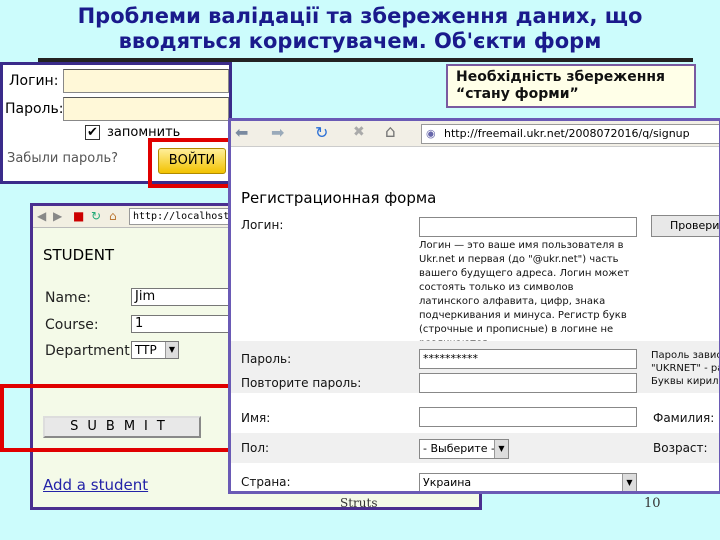 This screenshot has width=720, height=540. Describe the element at coordinates (684, 418) in the screenshot. I see `reg-lastname-label: Фамилия:` at that location.